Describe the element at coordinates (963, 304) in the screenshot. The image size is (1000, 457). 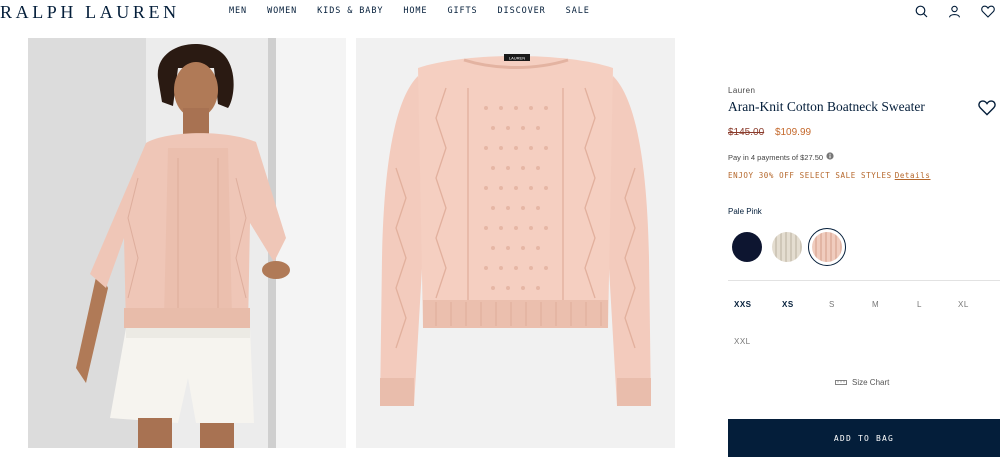
I see `size-xl: XL` at that location.